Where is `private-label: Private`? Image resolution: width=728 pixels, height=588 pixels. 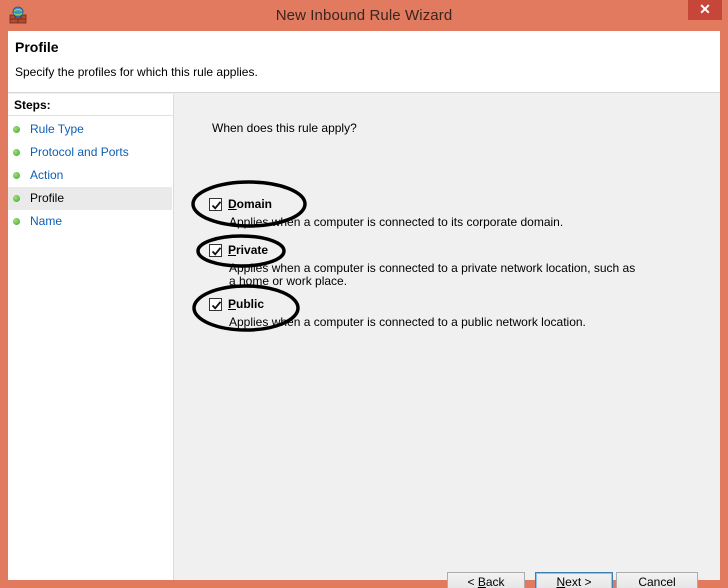 private-label: Private is located at coordinates (248, 250).